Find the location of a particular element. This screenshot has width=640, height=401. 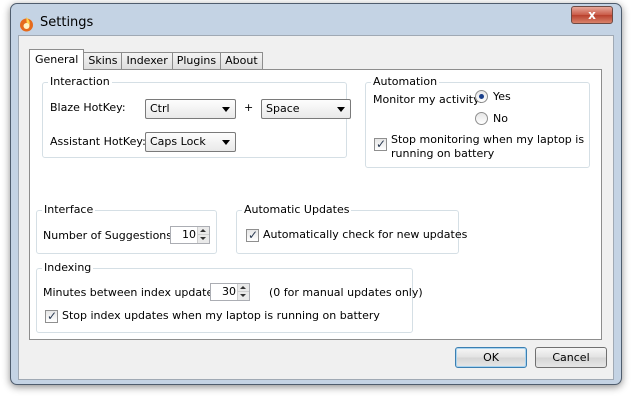

tab-plugins: Plugins is located at coordinates (196, 61).